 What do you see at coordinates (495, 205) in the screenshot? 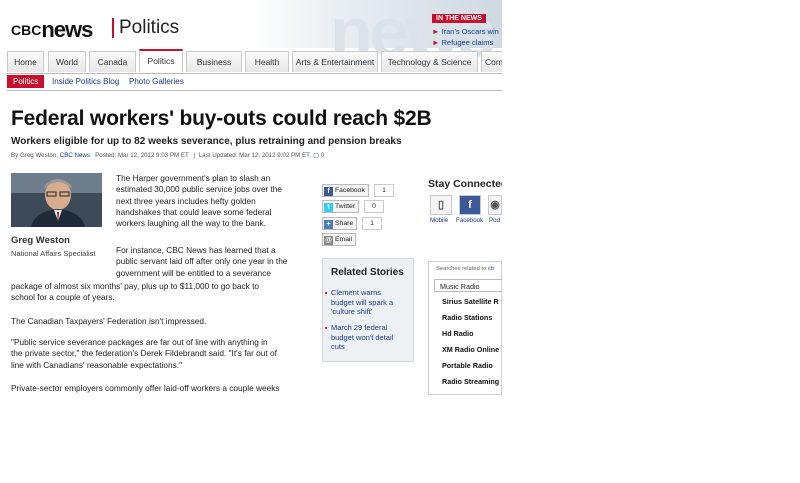
I see `podcast-icon: ◉` at bounding box center [495, 205].